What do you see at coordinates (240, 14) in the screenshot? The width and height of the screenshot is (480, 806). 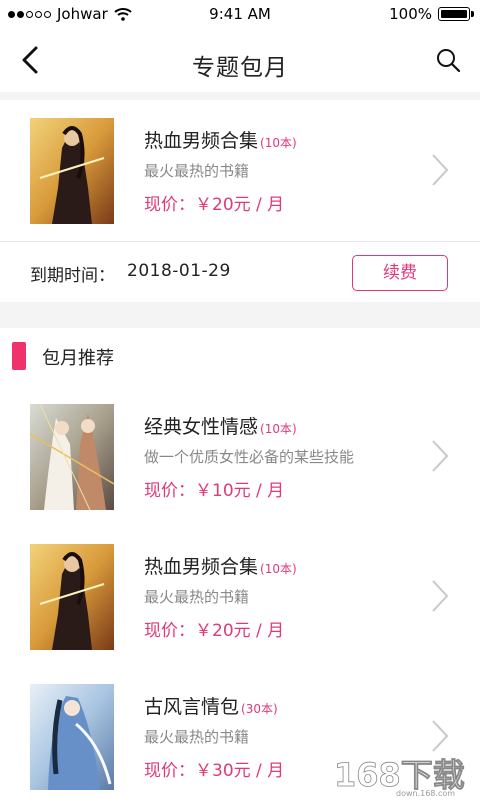 I see `status-bar: Johwar 9:41 AM 100%` at bounding box center [240, 14].